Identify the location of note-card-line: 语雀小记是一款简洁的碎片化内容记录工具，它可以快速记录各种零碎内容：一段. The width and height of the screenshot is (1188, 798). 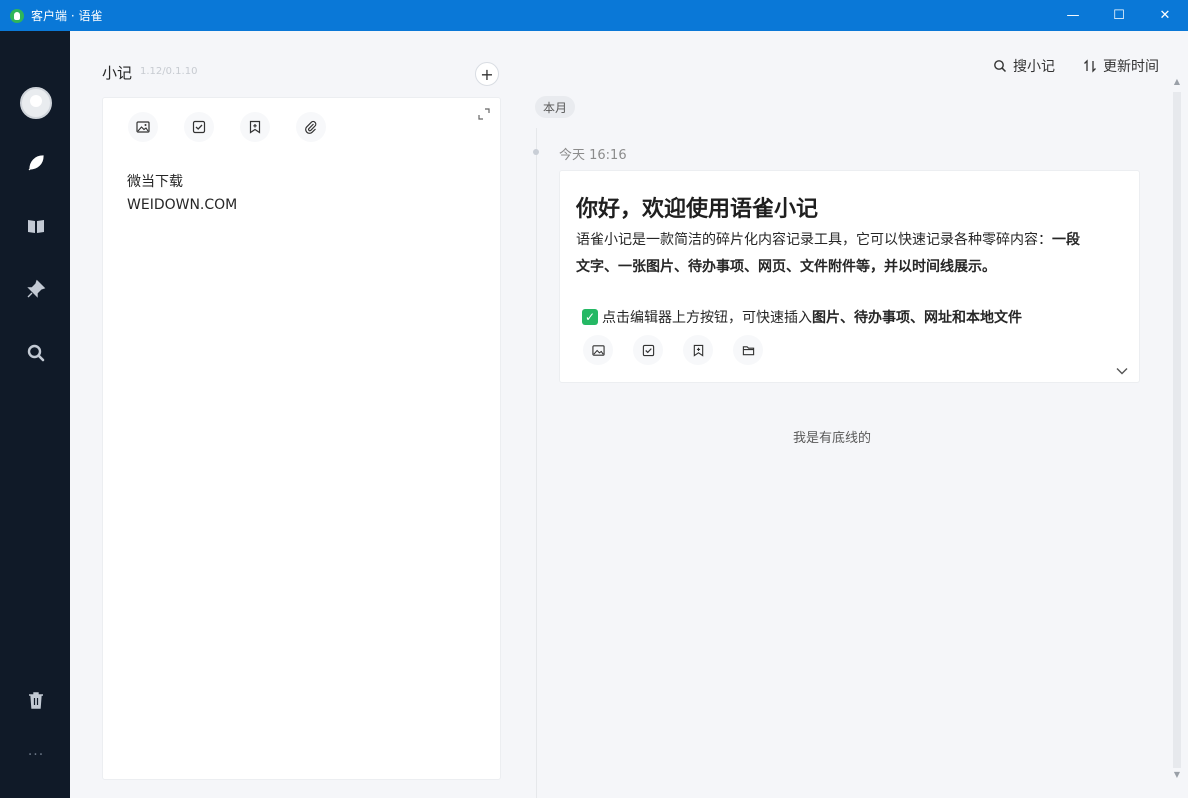
(828, 240).